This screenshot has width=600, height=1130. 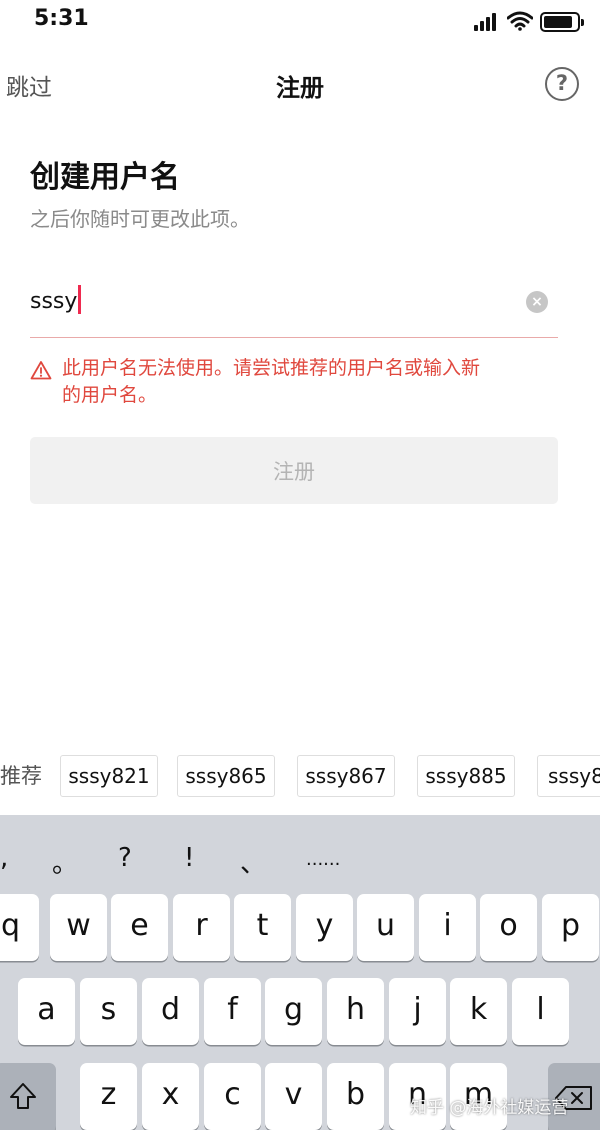 I want to click on error-text-line-1: 此用户名无法使用。请尝试推荐的用户名或输入新, so click(x=271, y=368).